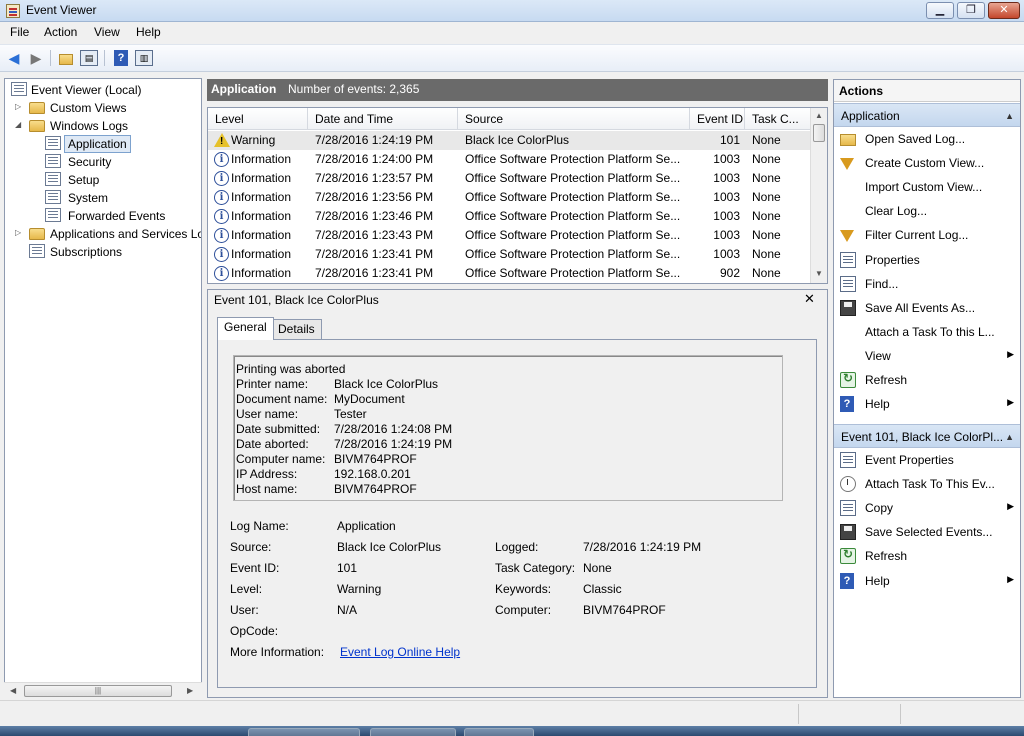 The height and width of the screenshot is (736, 1024). What do you see at coordinates (105, 126) in the screenshot?
I see `tree-node-windows-logs: ◢ Windows Logs` at bounding box center [105, 126].